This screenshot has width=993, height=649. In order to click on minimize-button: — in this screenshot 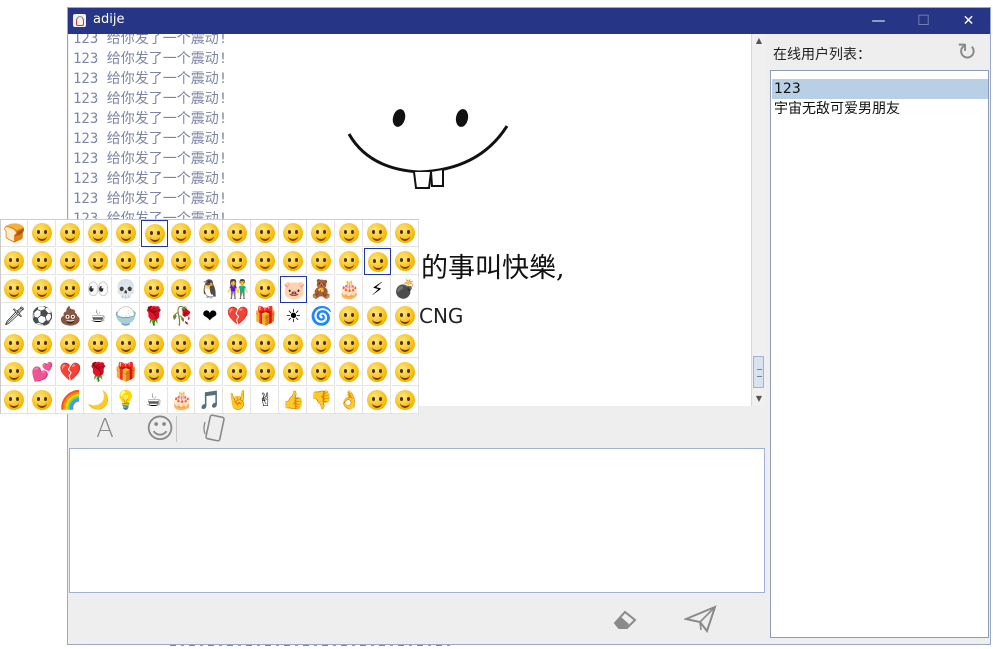, I will do `click(878, 21)`.